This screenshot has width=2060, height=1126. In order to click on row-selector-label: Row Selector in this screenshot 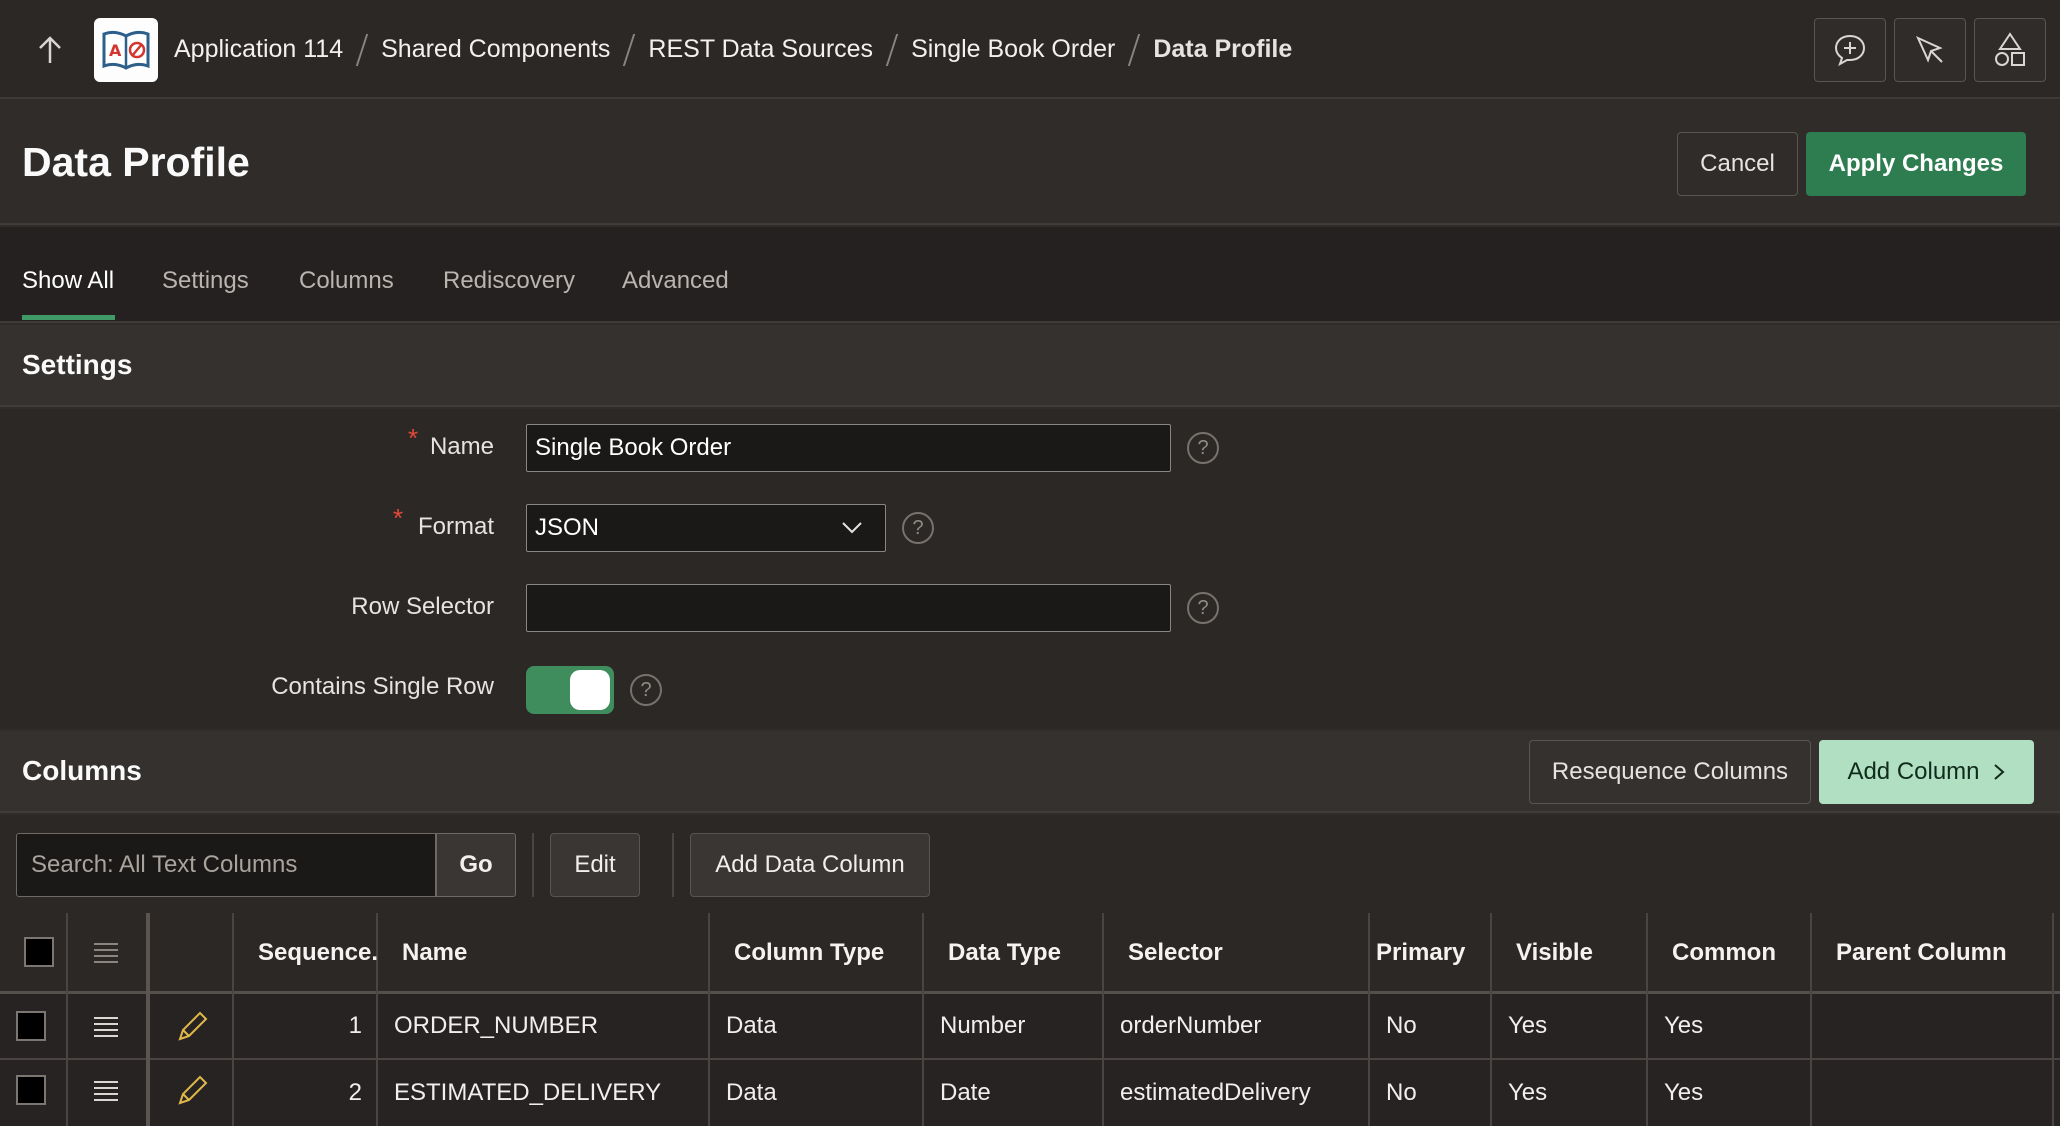, I will do `click(422, 606)`.